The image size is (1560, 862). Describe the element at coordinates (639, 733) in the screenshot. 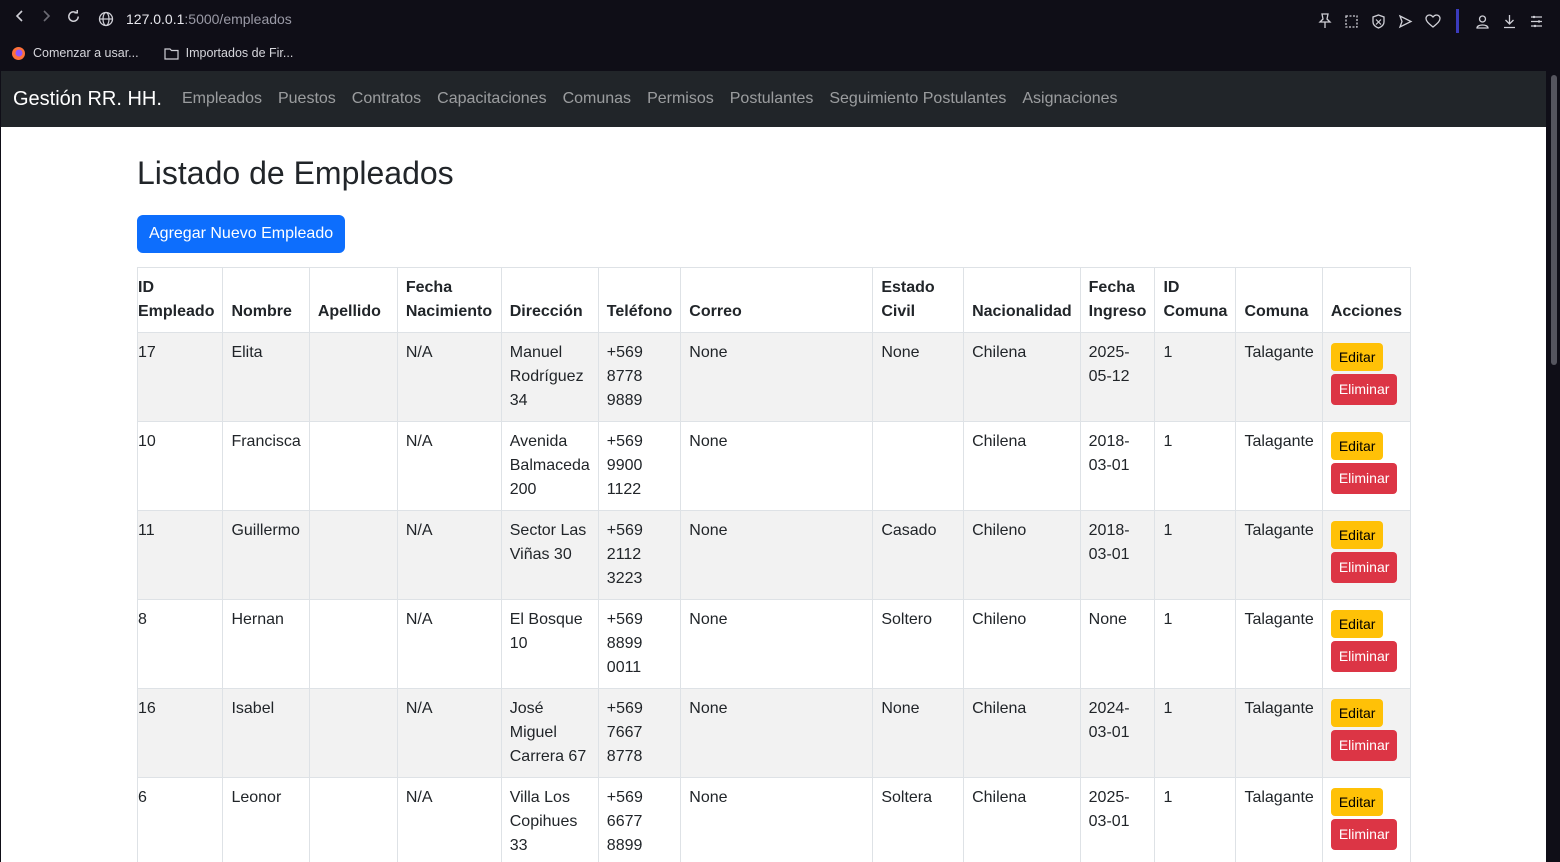

I see `cell-telefono: +569 7667 8778` at that location.